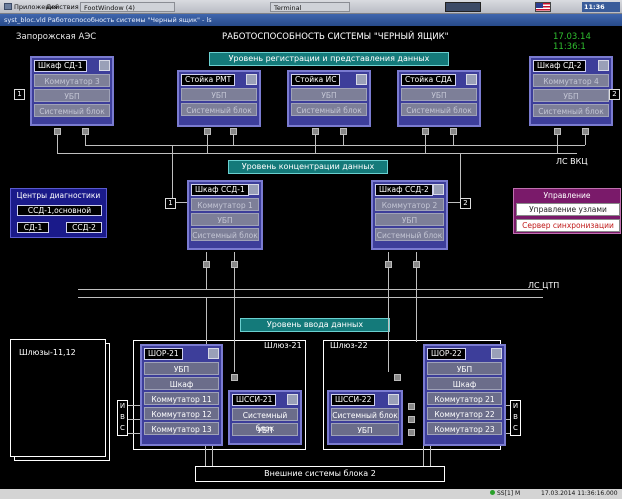 The width and height of the screenshot is (622, 499). I want to click on panel-is: Стойка ИС УБП Системный блок, so click(329, 98).